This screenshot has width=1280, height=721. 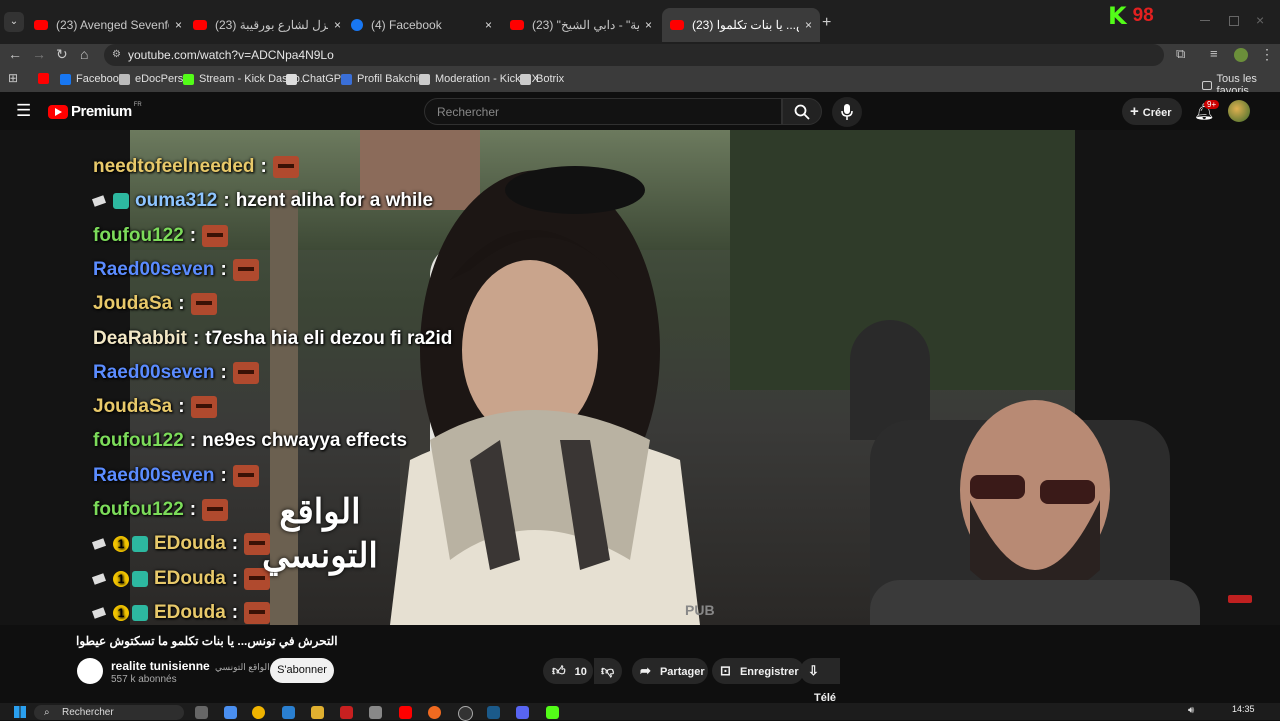 What do you see at coordinates (116, 55) in the screenshot?
I see `site-info-icon: ⚙` at bounding box center [116, 55].